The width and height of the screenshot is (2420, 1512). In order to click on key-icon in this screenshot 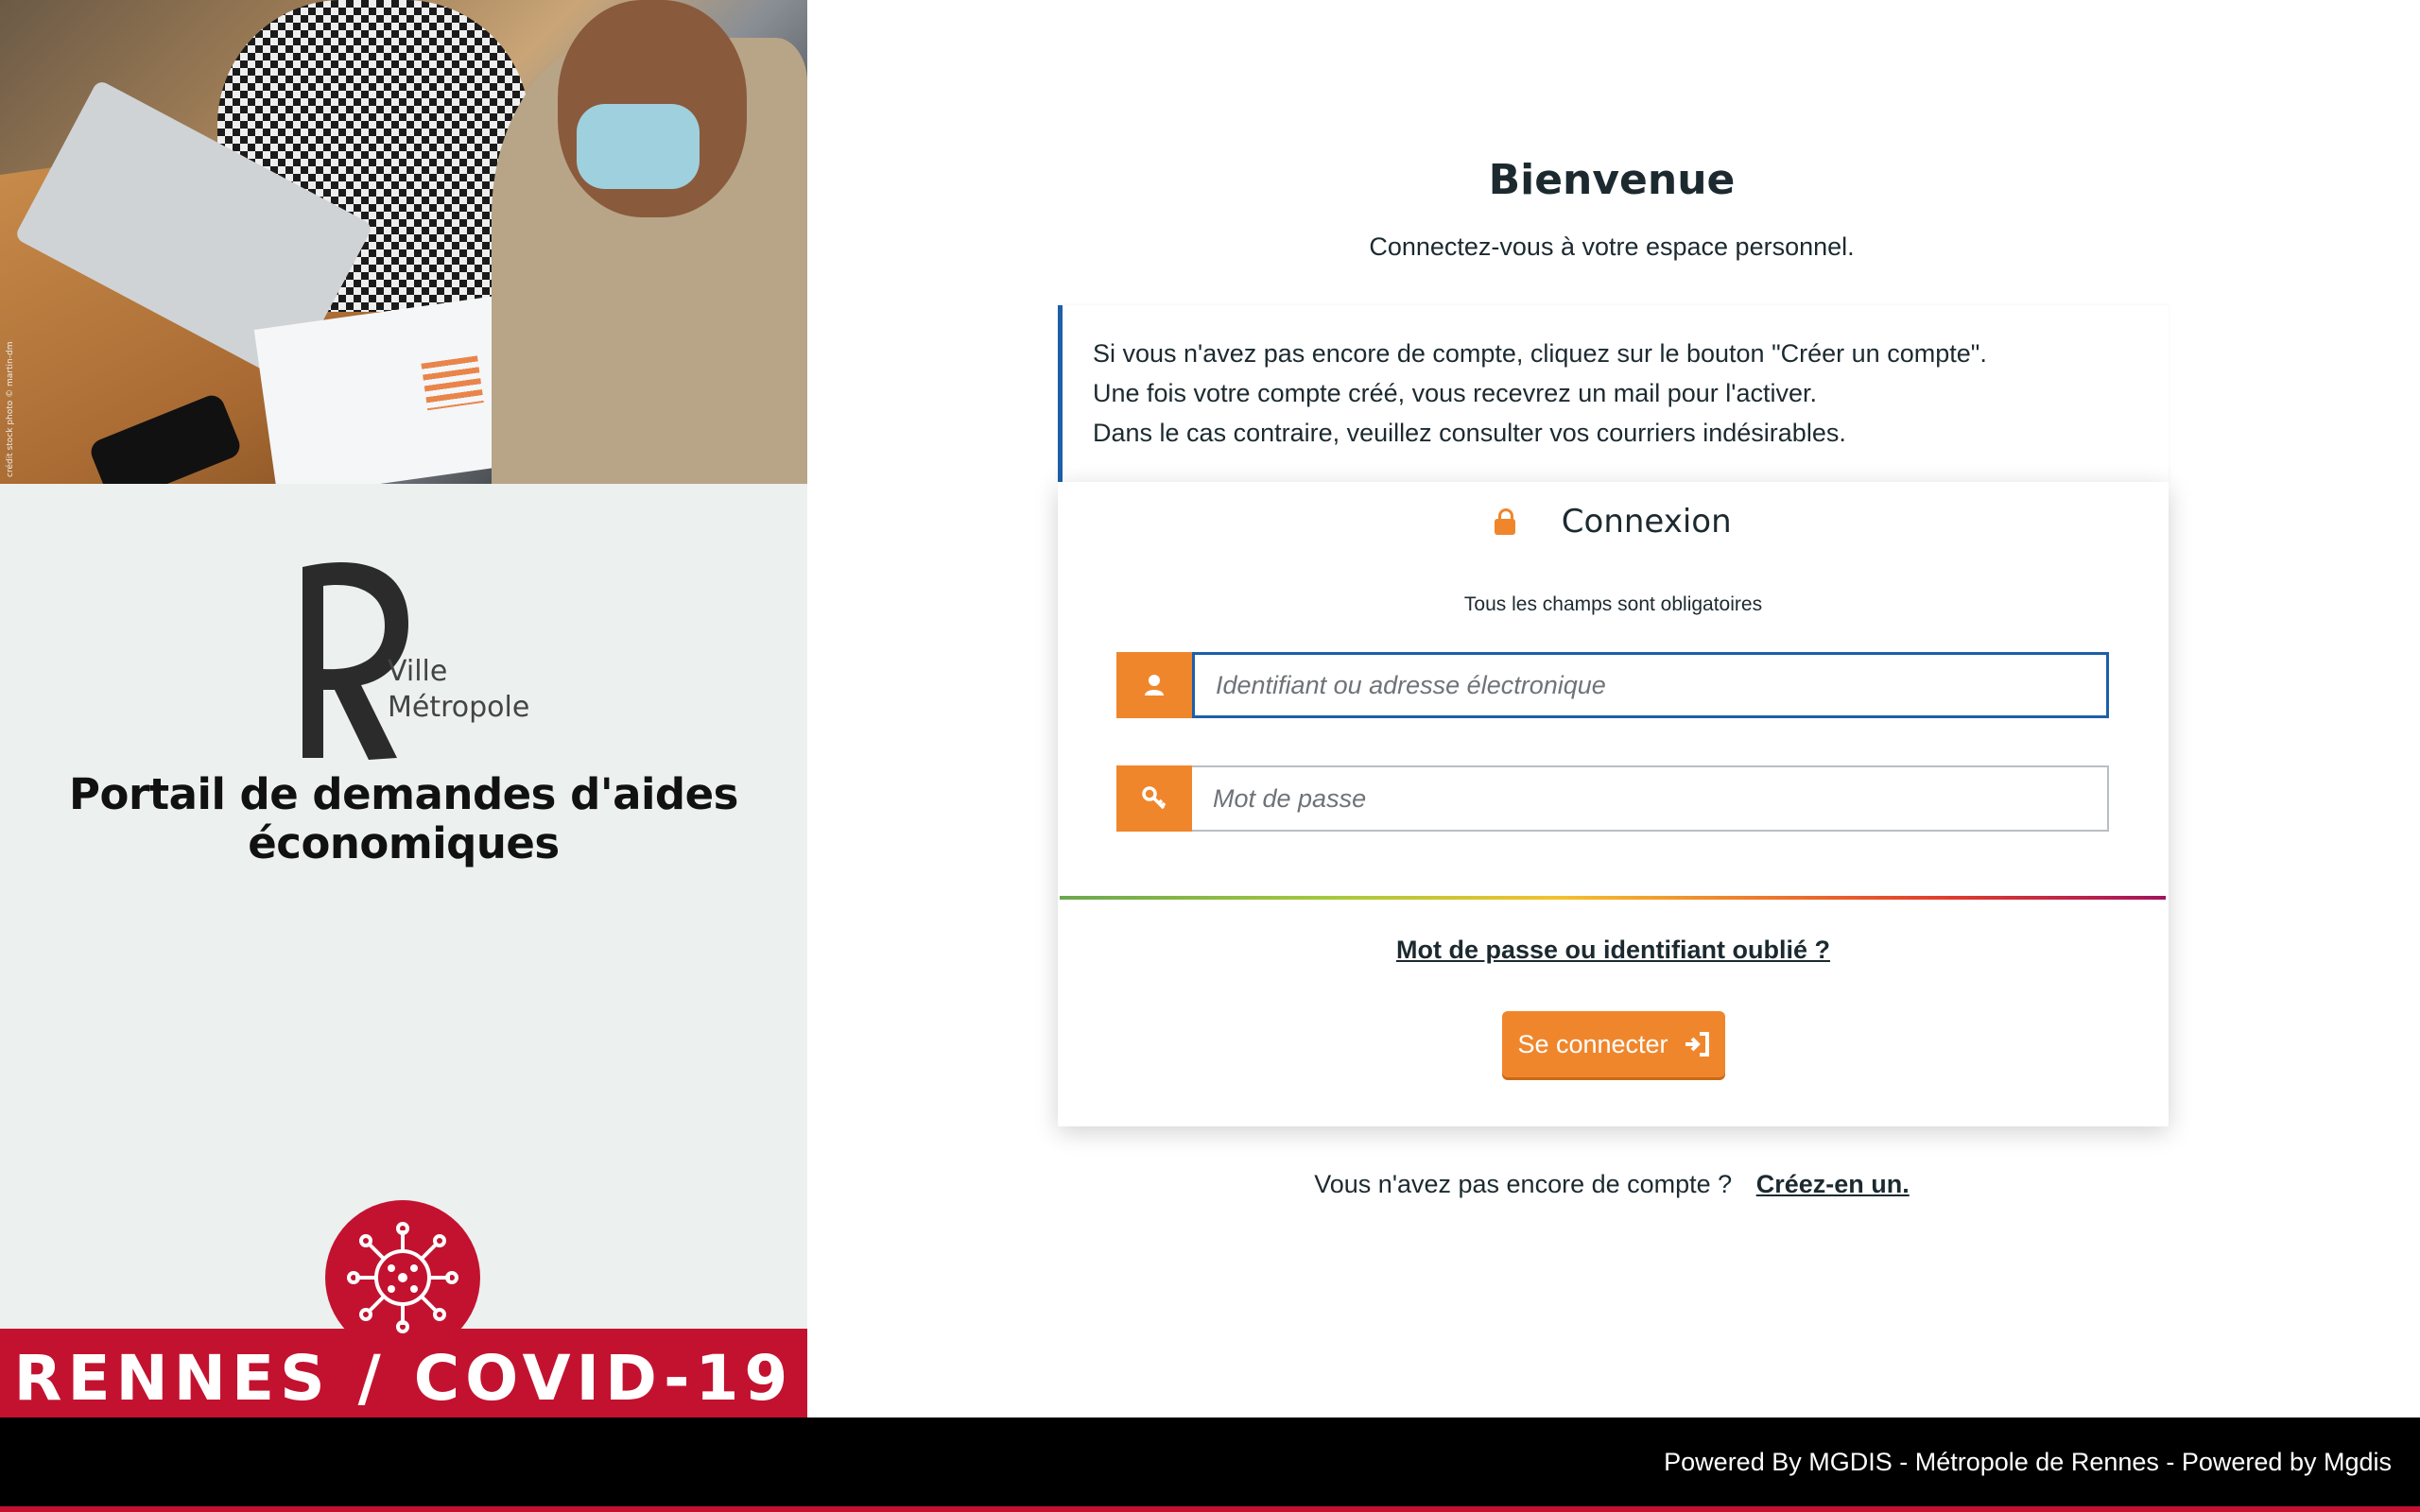, I will do `click(1154, 798)`.